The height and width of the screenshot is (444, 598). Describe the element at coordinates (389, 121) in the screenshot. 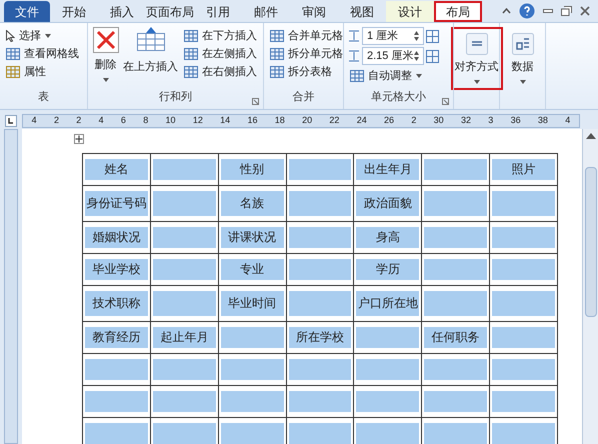

I see `ruler-number: 26` at that location.